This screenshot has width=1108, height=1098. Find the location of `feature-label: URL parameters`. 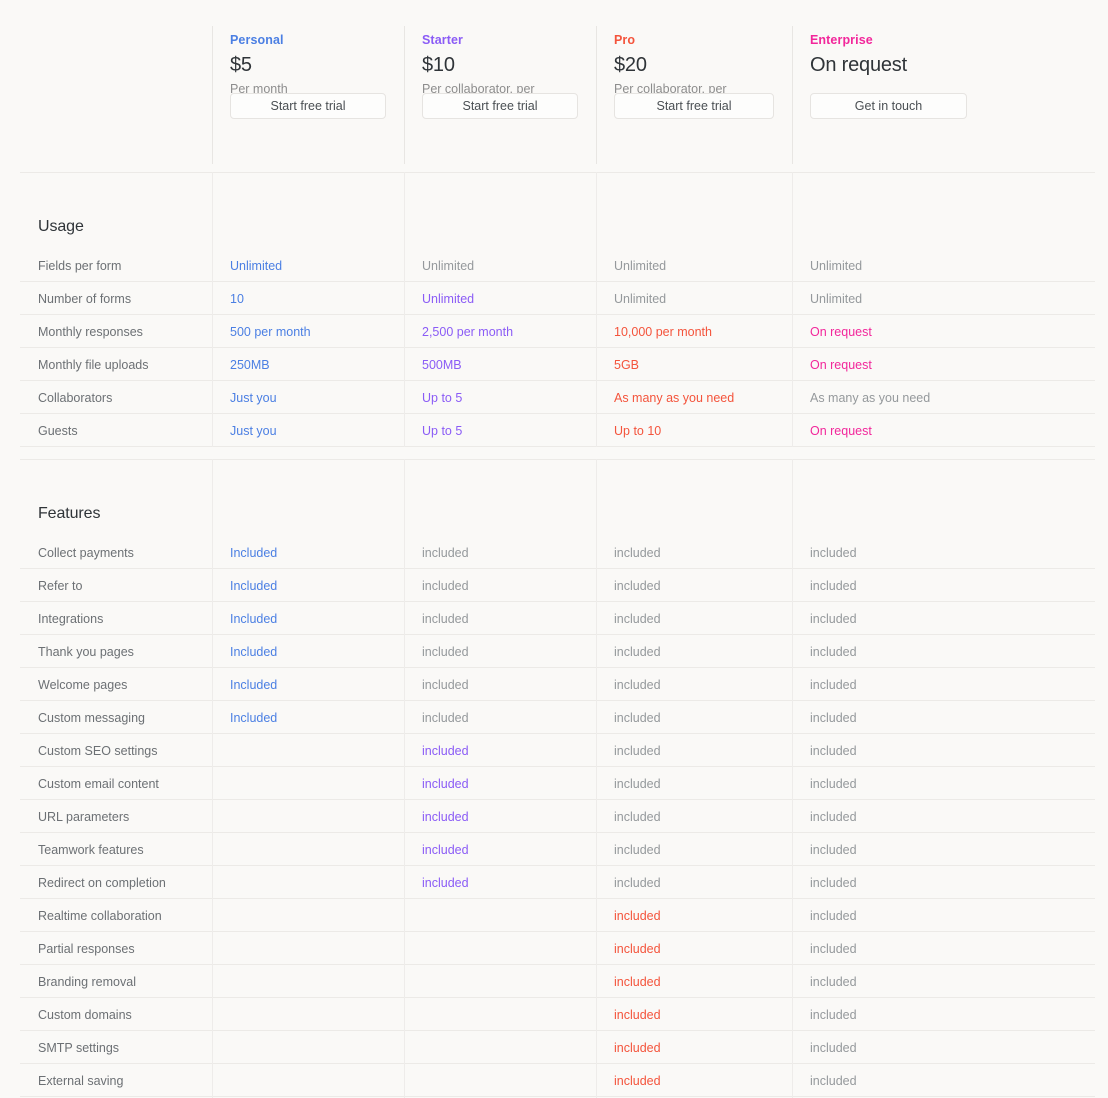

feature-label: URL parameters is located at coordinates (84, 816).